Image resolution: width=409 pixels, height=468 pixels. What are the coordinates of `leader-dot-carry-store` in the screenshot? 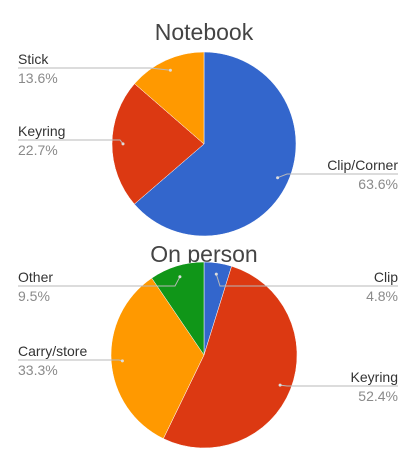 It's located at (122, 361).